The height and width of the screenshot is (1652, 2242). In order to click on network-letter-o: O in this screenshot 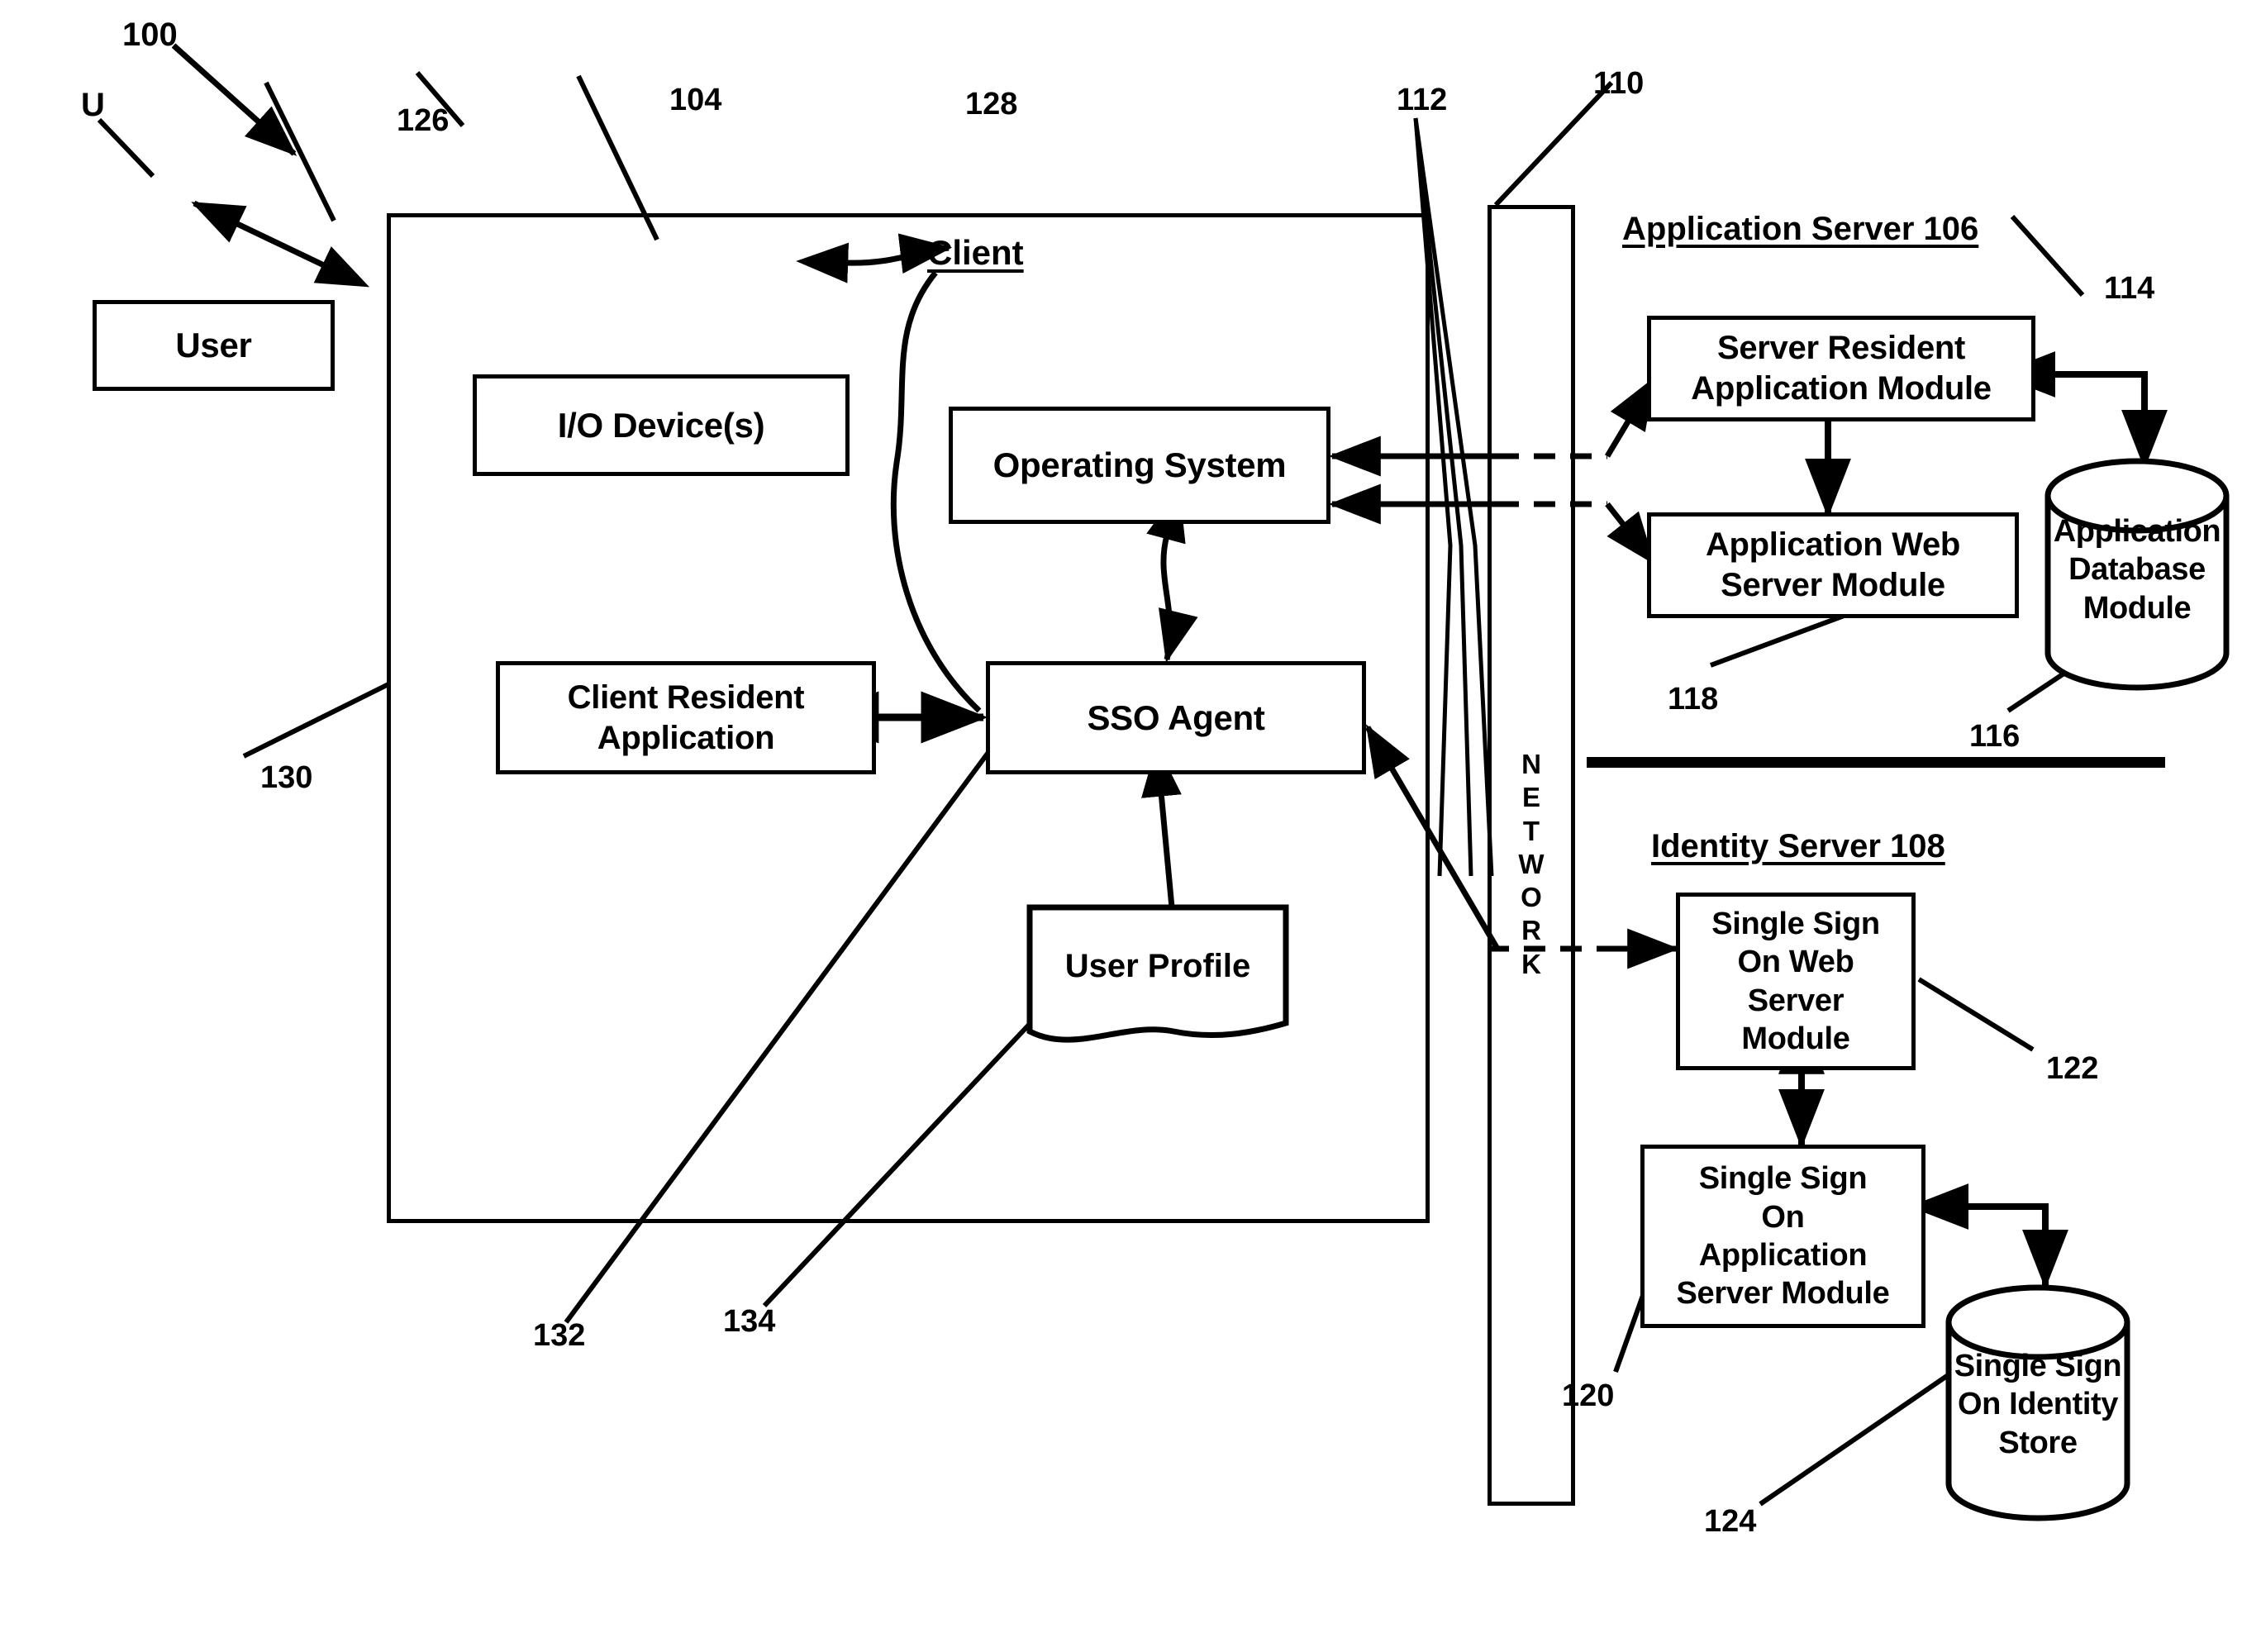, I will do `click(1531, 897)`.